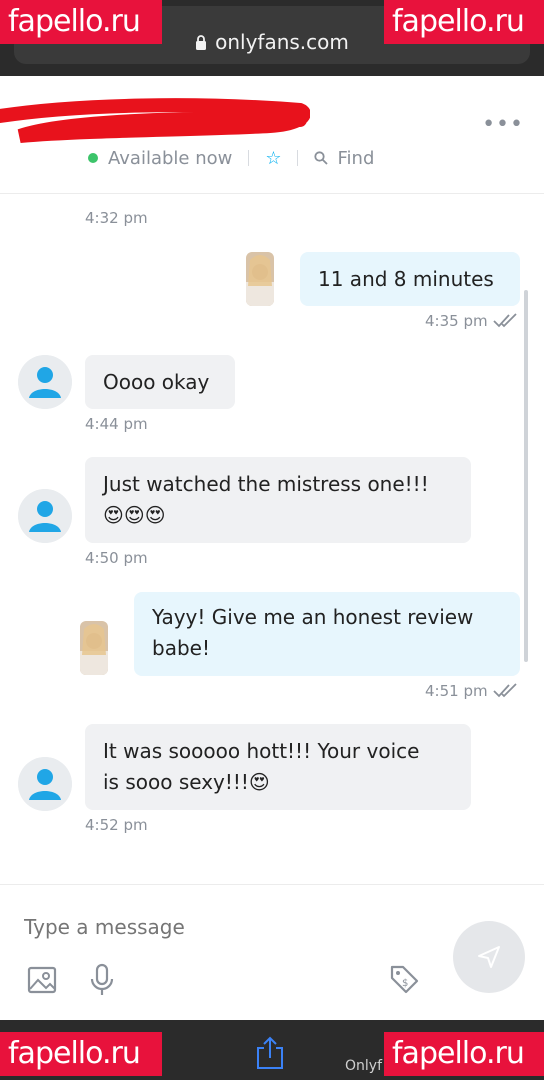 This screenshot has width=544, height=1080. I want to click on find-button: Find, so click(355, 158).